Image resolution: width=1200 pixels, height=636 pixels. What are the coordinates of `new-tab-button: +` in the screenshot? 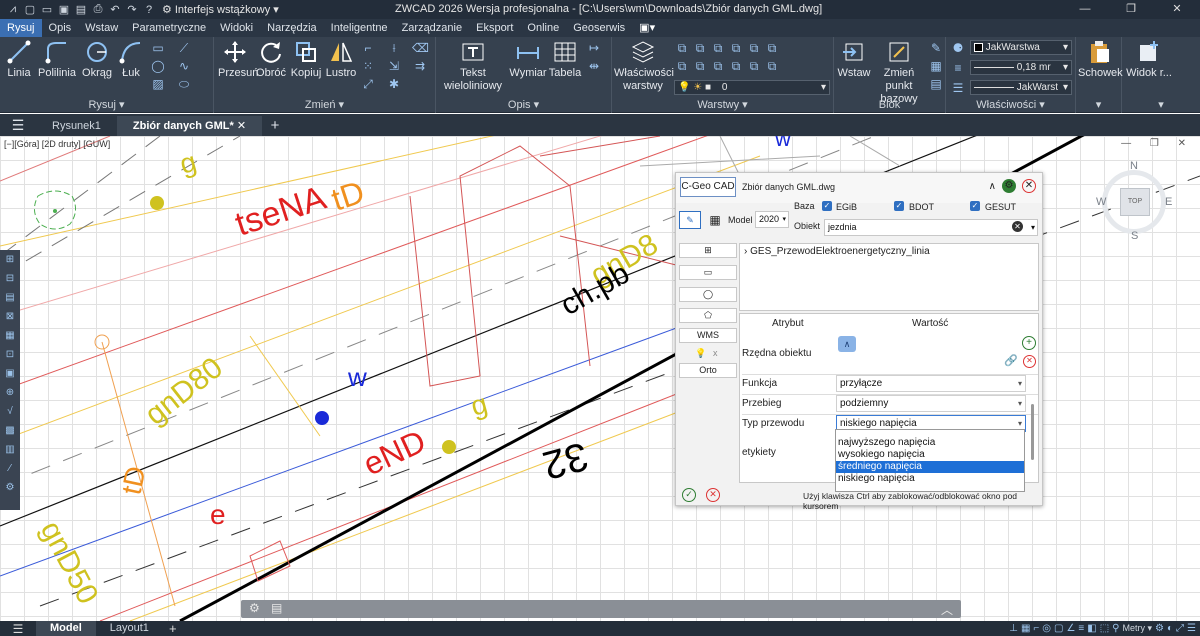 It's located at (275, 126).